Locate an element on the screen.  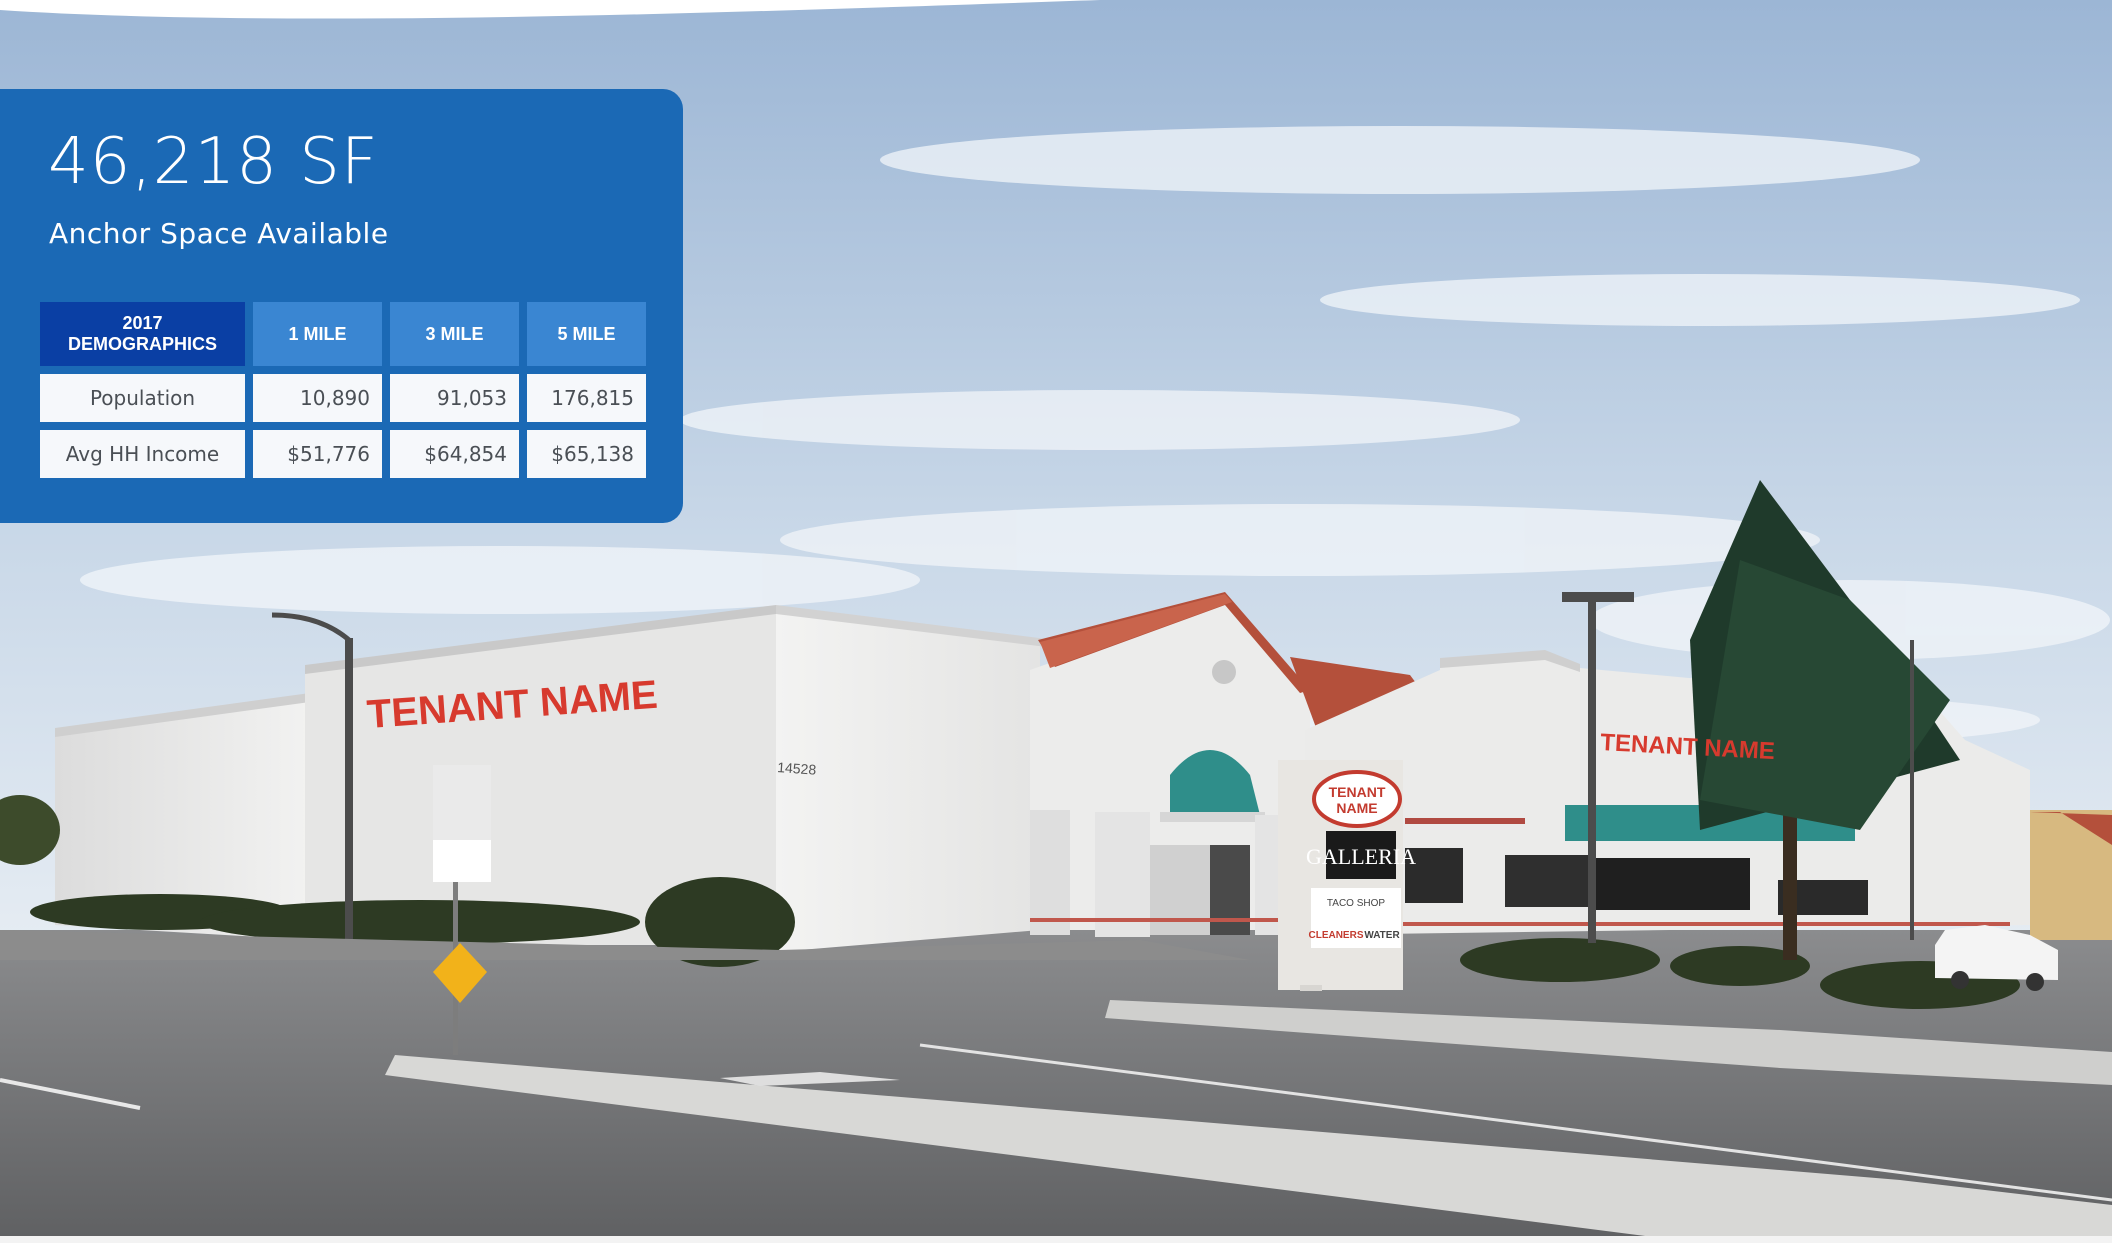
demographics-title: DEMOGRAPHICS is located at coordinates (142, 344).